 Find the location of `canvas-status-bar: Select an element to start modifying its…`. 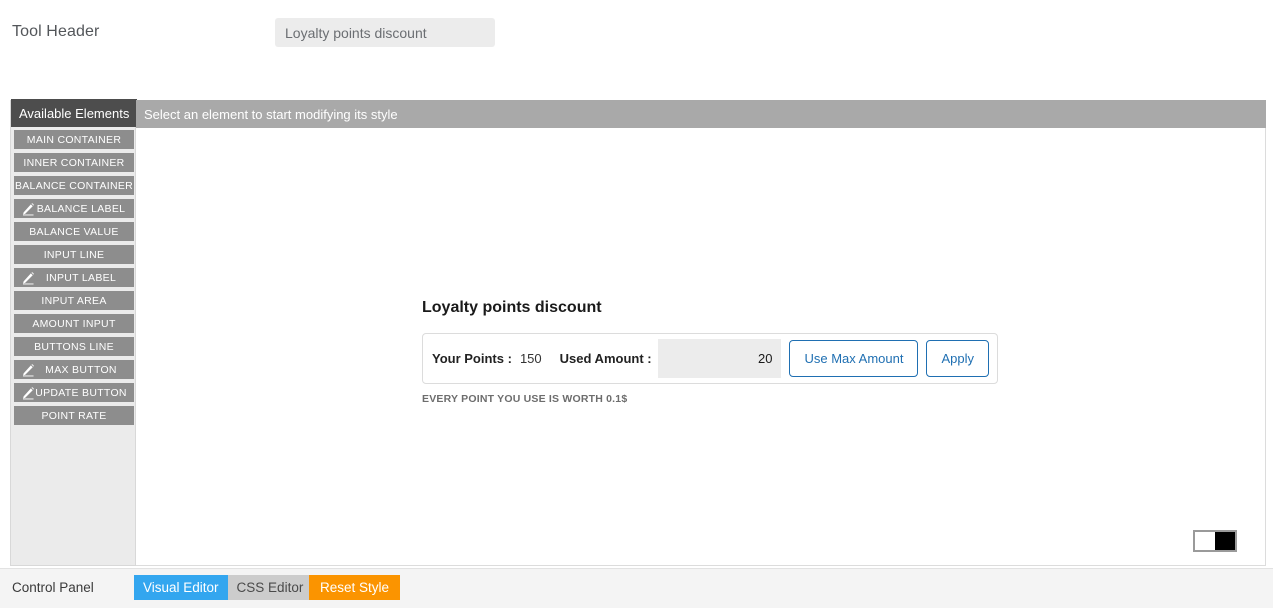

canvas-status-bar: Select an element to start modifying its… is located at coordinates (701, 114).